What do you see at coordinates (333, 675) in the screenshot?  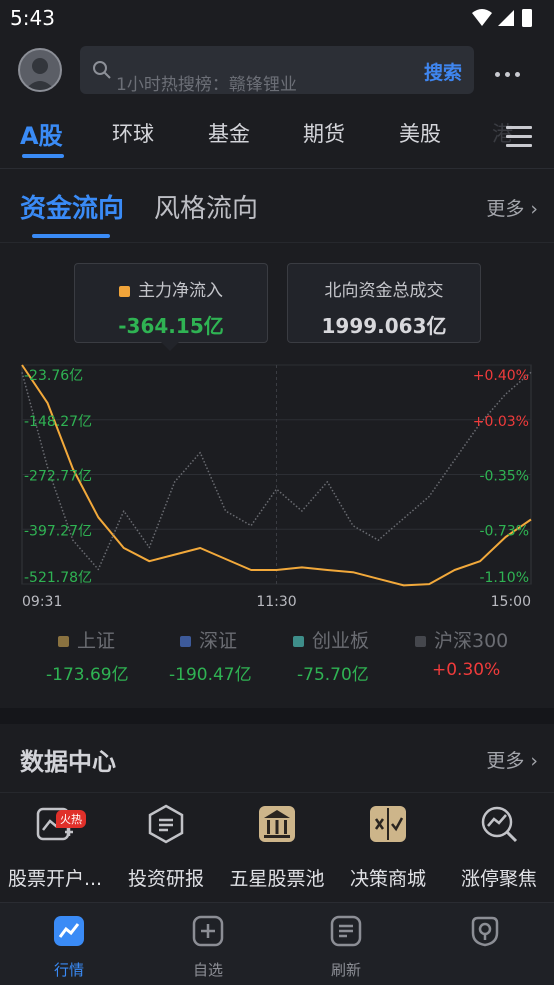 I see `value-chinext: -75.70亿` at bounding box center [333, 675].